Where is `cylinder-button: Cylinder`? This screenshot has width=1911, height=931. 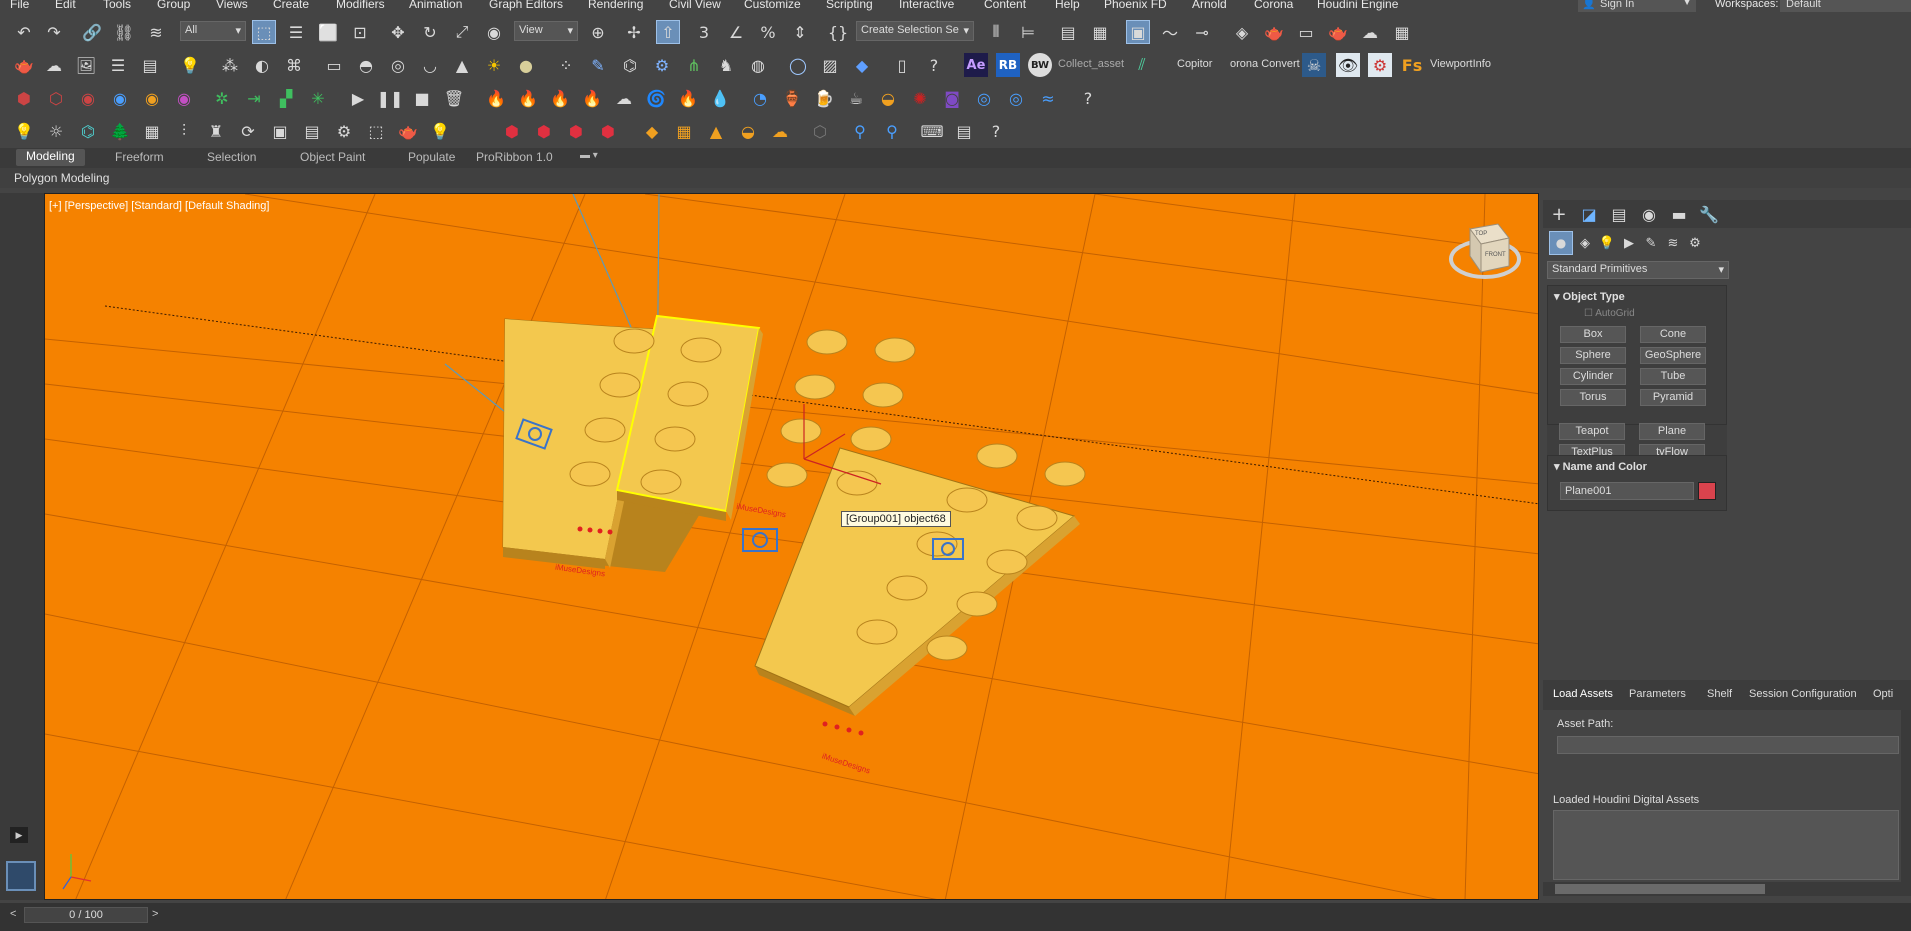
cylinder-button: Cylinder is located at coordinates (1593, 376).